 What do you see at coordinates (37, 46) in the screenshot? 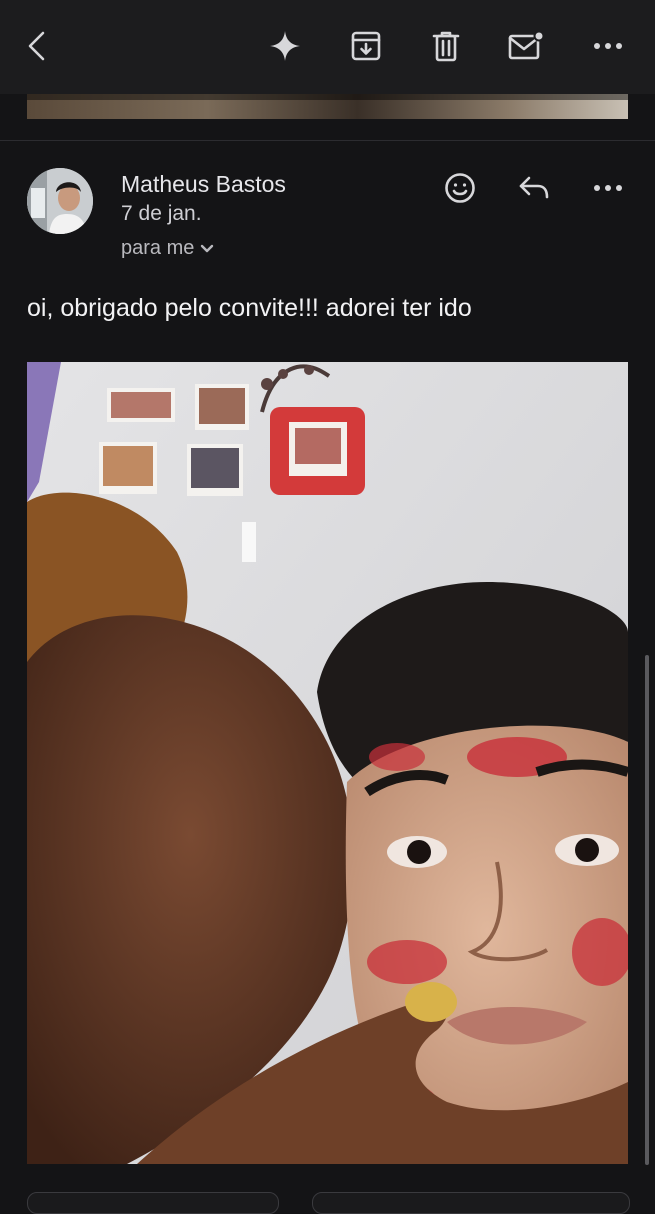
I see `back-icon` at bounding box center [37, 46].